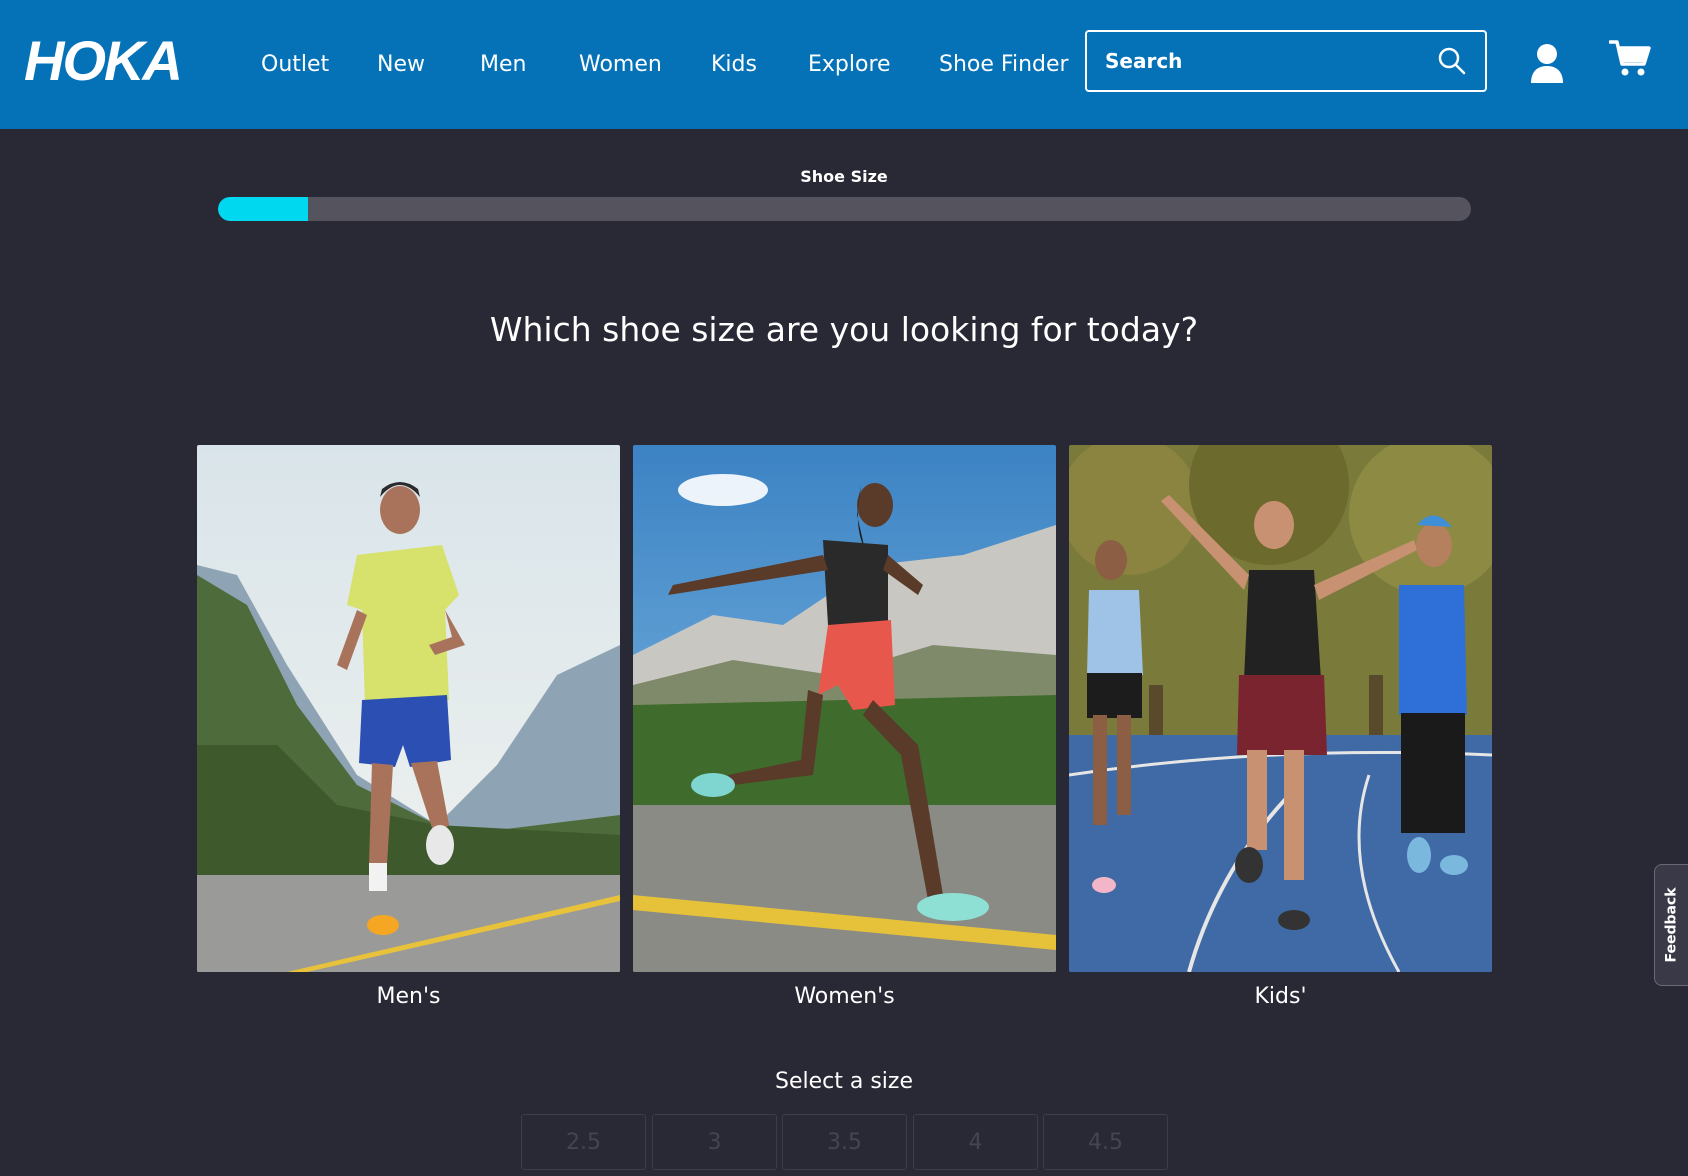 Image resolution: width=1688 pixels, height=1176 pixels. Describe the element at coordinates (1271, 61) in the screenshot. I see `search-input` at that location.